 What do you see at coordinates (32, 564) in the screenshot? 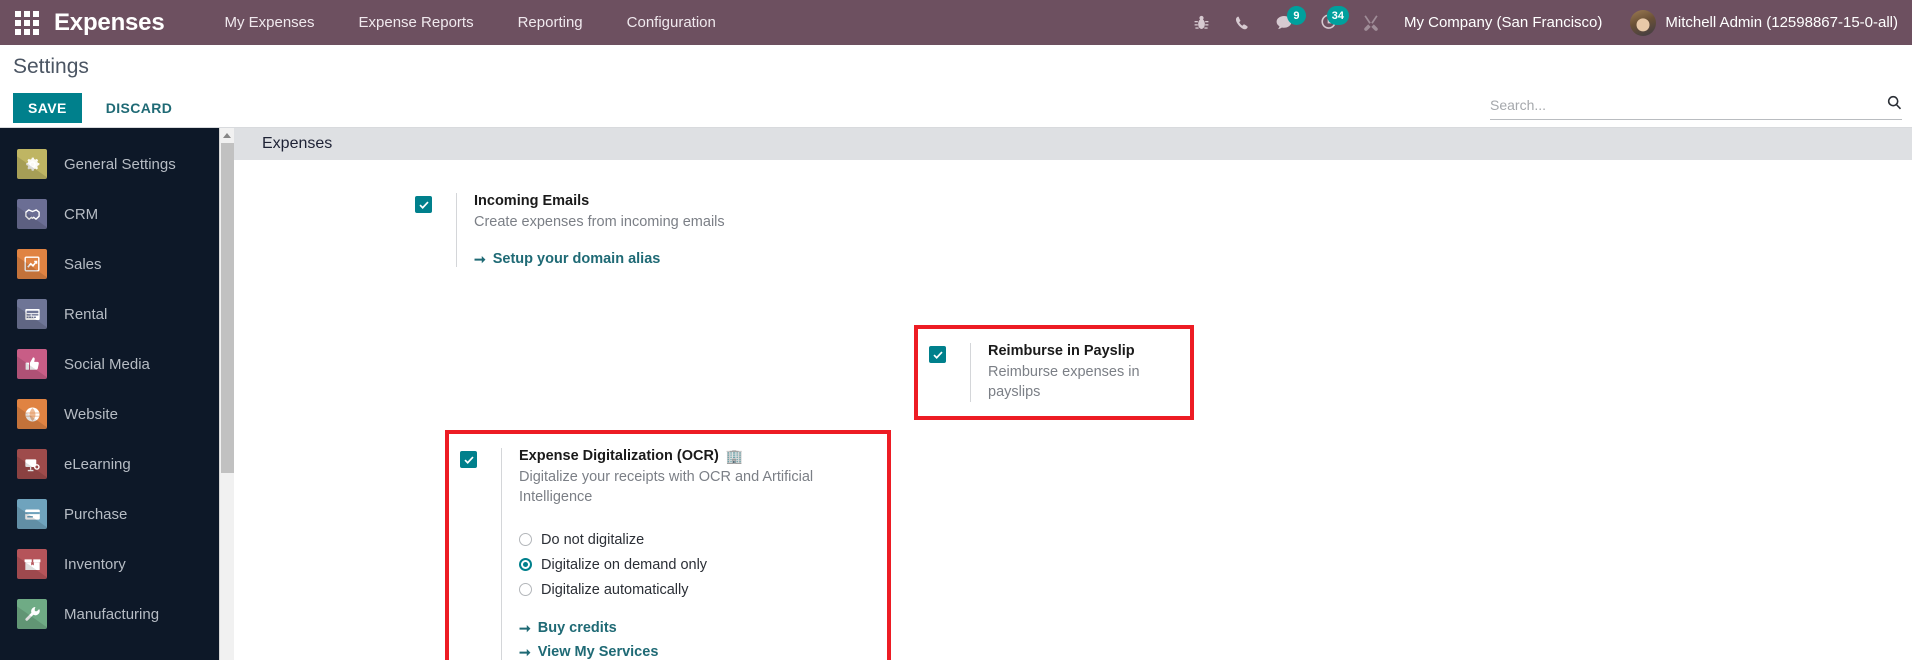
I see `box-icon` at bounding box center [32, 564].